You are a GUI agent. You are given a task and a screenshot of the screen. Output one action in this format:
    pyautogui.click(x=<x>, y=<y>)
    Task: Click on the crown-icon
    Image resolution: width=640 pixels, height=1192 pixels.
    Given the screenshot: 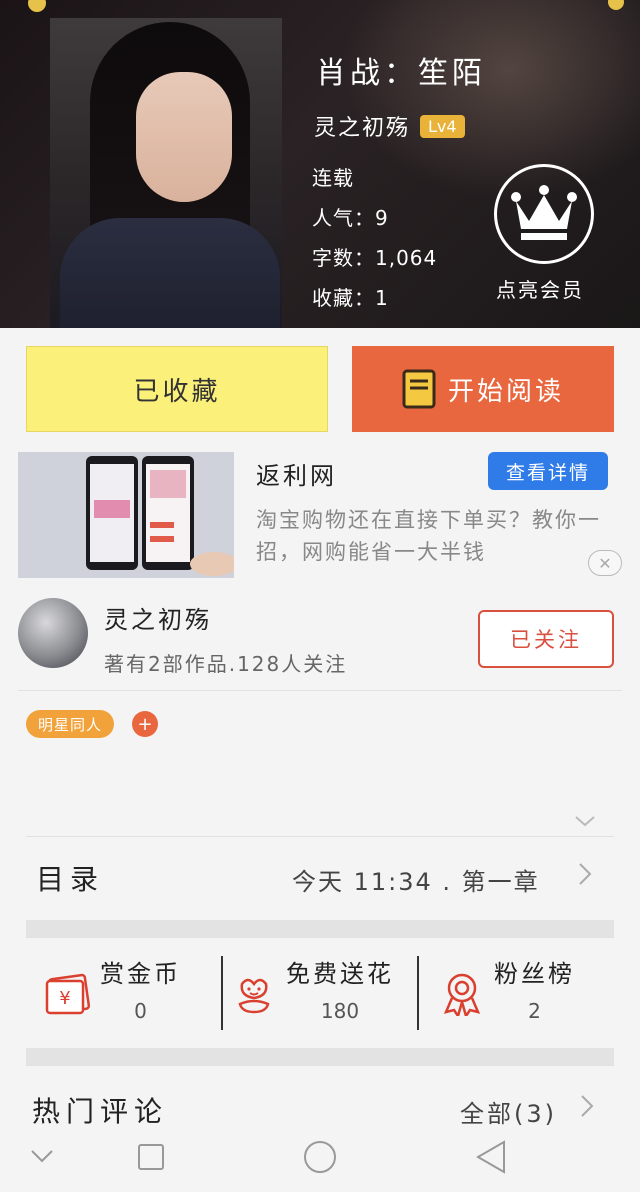 What is the action you would take?
    pyautogui.click(x=544, y=212)
    